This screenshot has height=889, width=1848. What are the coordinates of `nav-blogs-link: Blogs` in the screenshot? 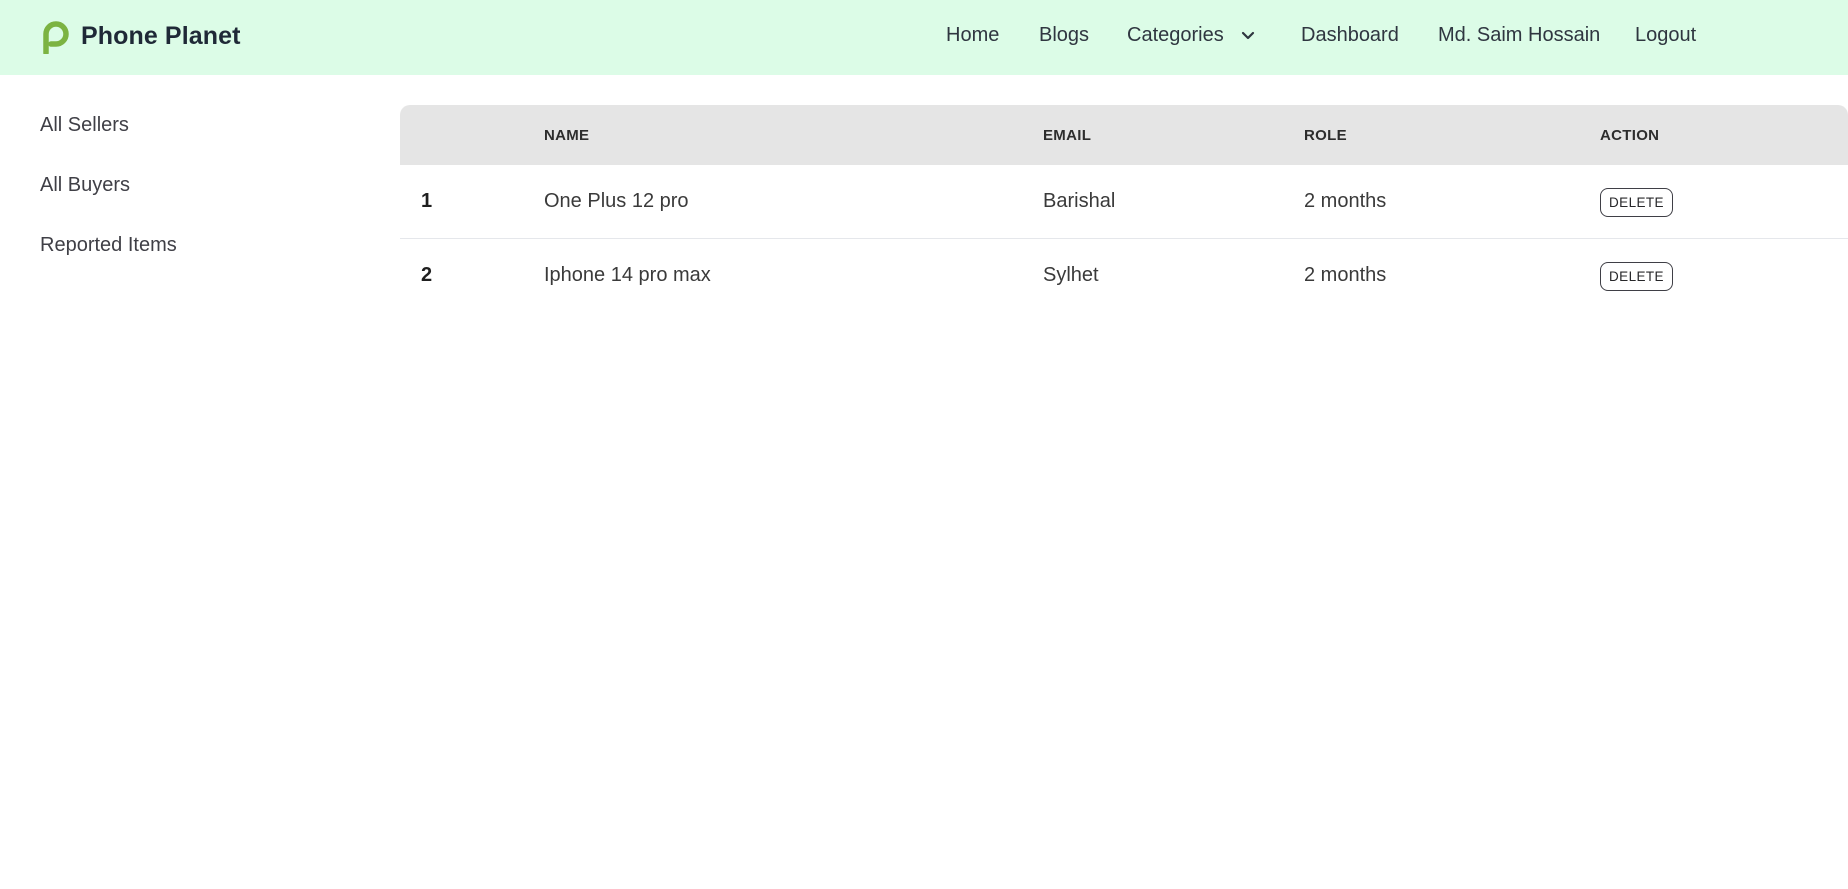 It's located at (1064, 35).